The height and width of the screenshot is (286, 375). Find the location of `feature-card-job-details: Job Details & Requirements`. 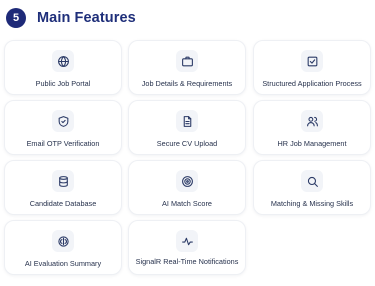

feature-card-job-details: Job Details & Requirements is located at coordinates (187, 67).